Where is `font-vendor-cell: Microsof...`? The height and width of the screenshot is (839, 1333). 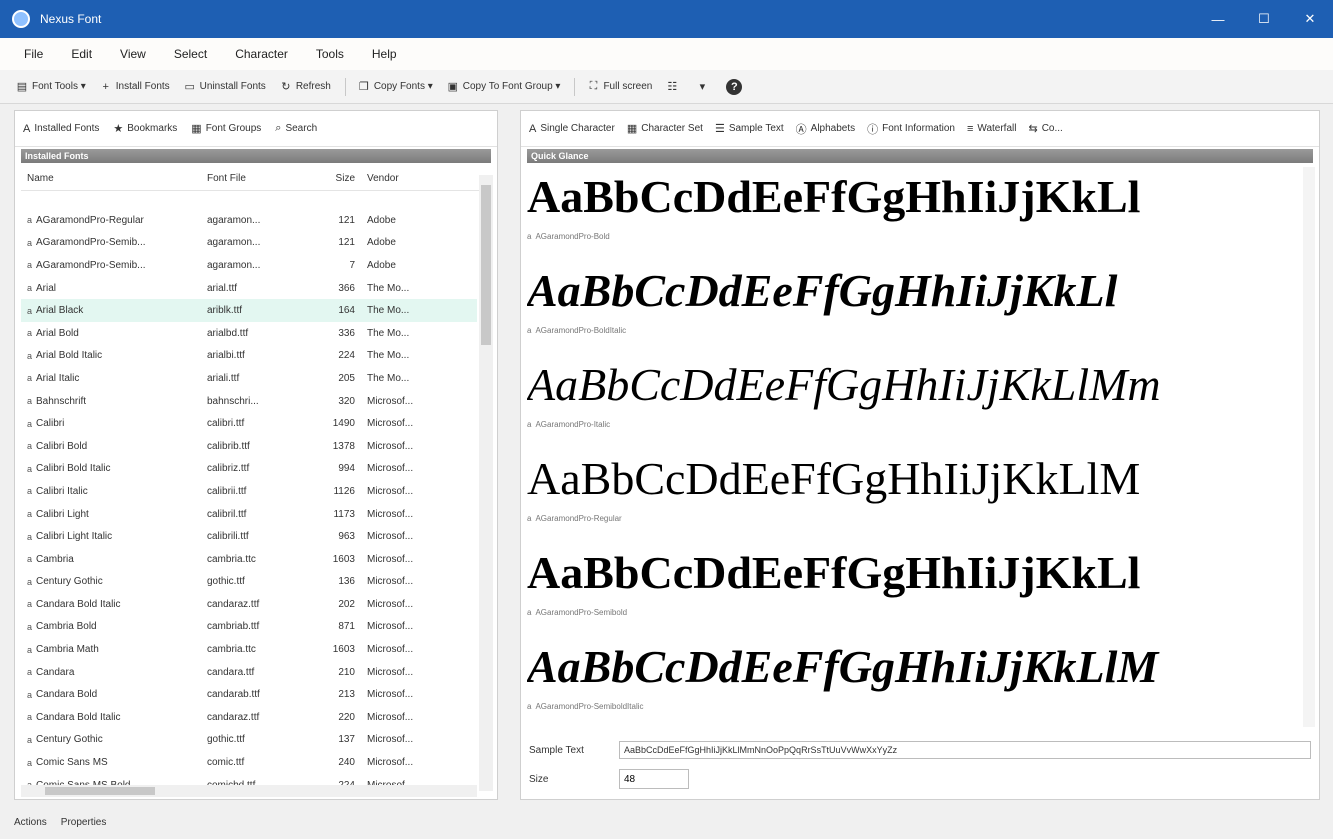
font-vendor-cell: Microsof... is located at coordinates (390, 491).